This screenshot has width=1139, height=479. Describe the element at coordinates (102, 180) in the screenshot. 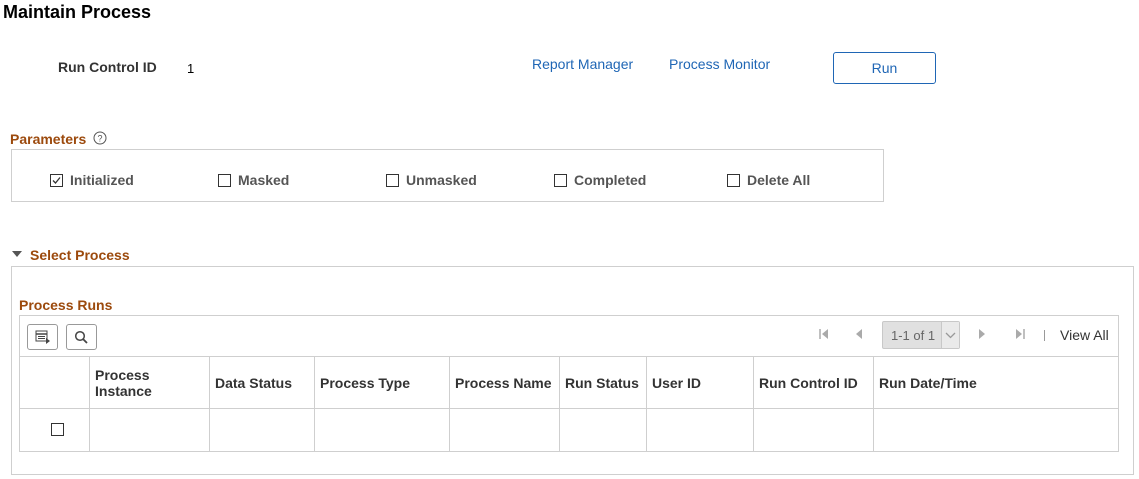

I see `checkbox-label: Initialized` at that location.